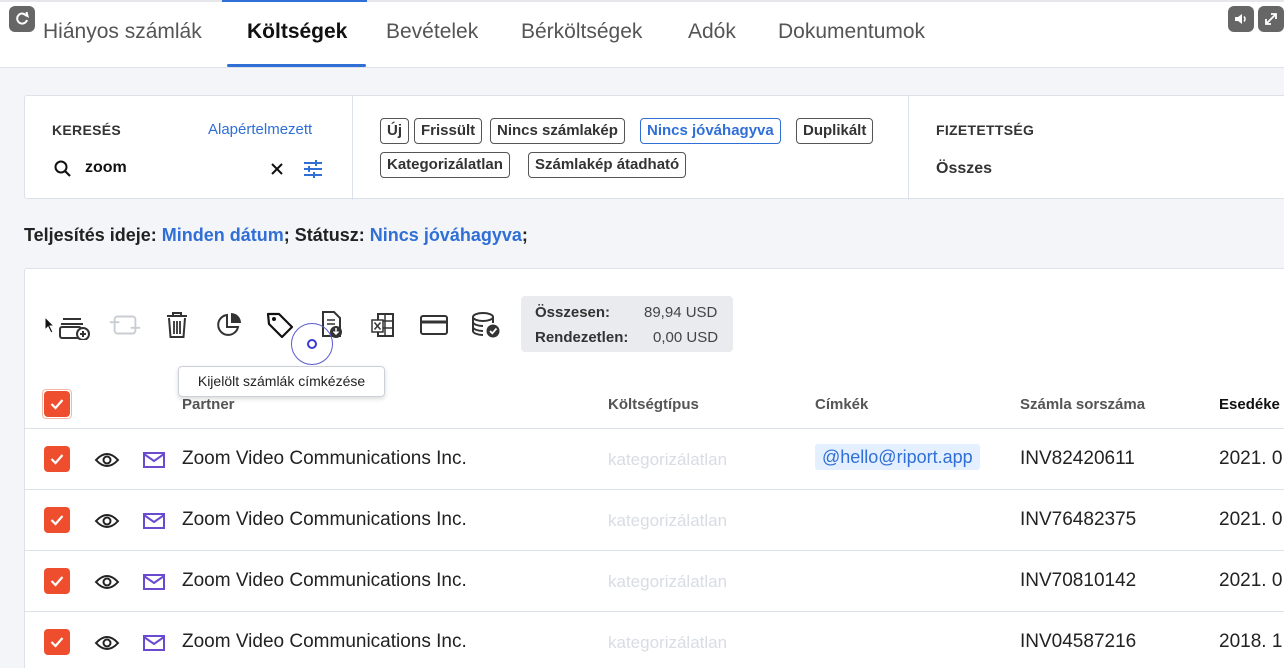  I want to click on trash-icon, so click(177, 325).